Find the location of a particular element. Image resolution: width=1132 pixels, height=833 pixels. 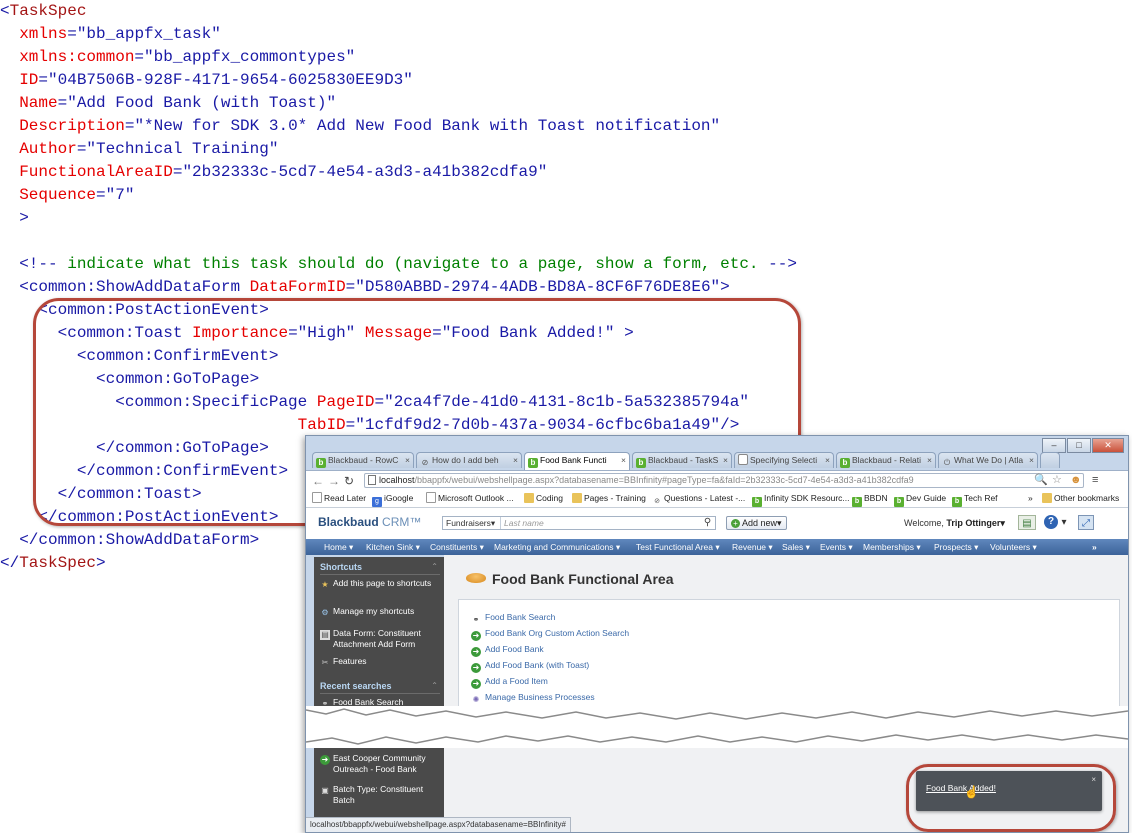

code-line: </TaskSpec> is located at coordinates (53, 563).